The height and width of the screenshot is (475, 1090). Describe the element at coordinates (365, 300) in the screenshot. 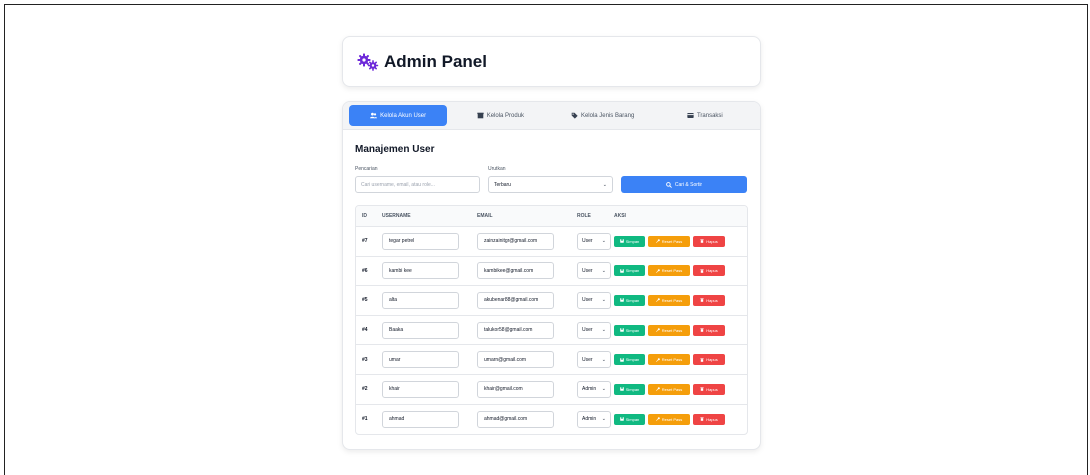

I see `row-id: #5` at that location.